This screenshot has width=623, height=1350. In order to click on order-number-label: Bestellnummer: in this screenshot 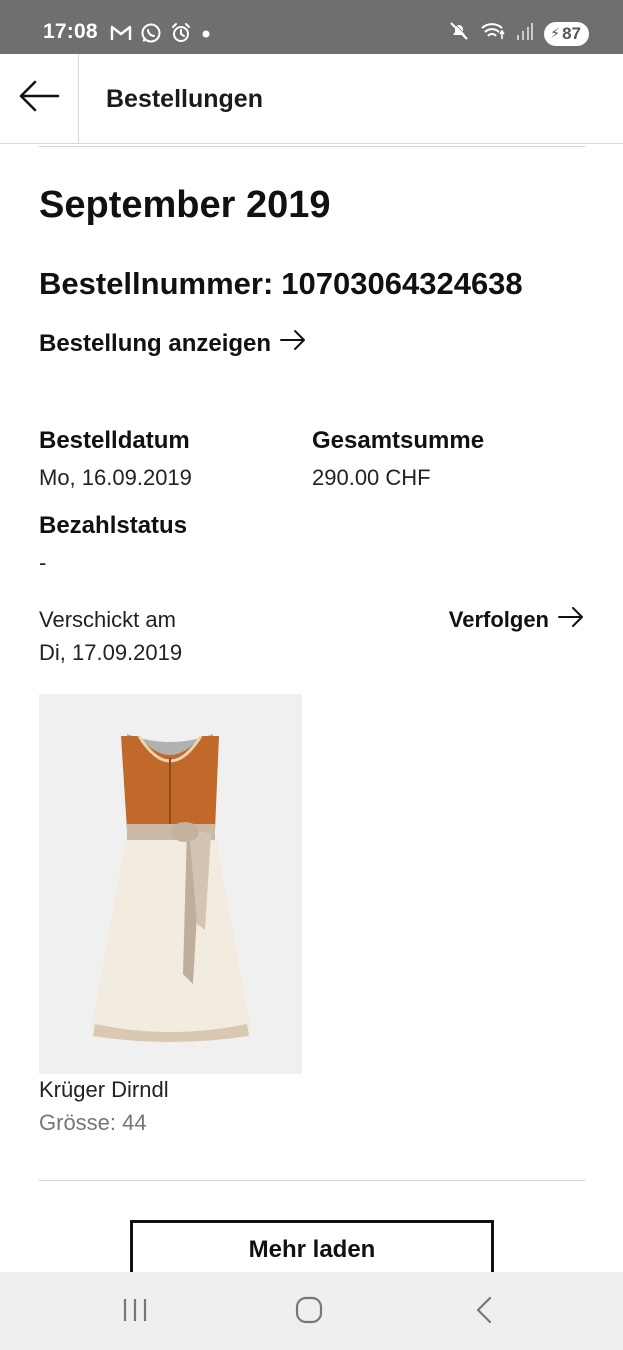, I will do `click(156, 283)`.